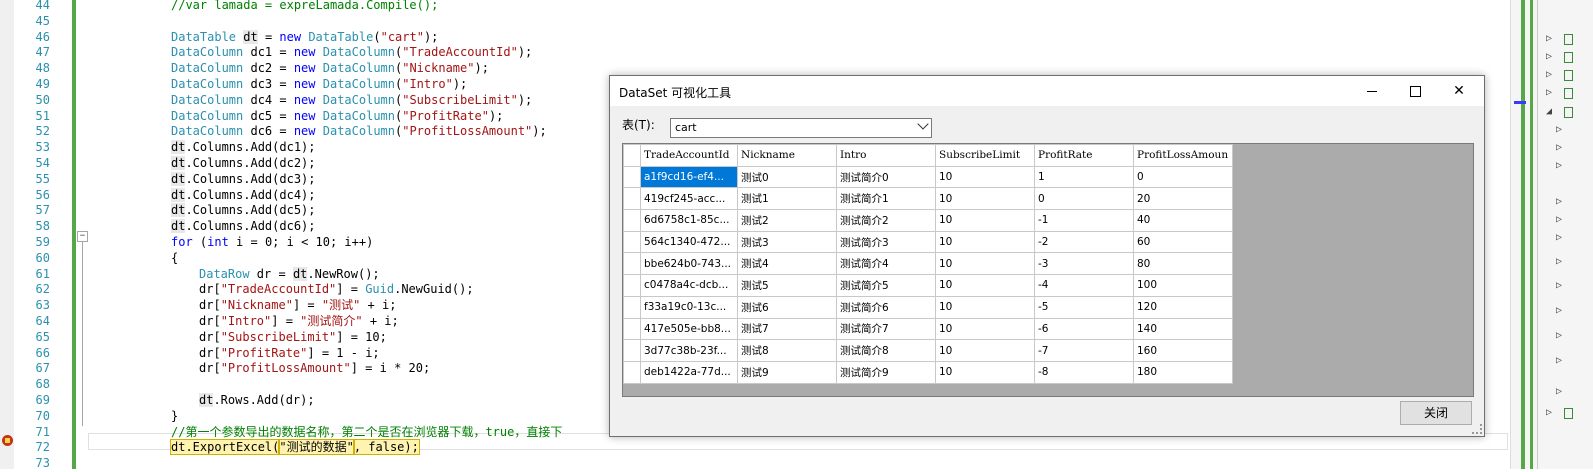 The height and width of the screenshot is (472, 1593). What do you see at coordinates (886, 199) in the screenshot?
I see `table-cell: 测试简介1` at bounding box center [886, 199].